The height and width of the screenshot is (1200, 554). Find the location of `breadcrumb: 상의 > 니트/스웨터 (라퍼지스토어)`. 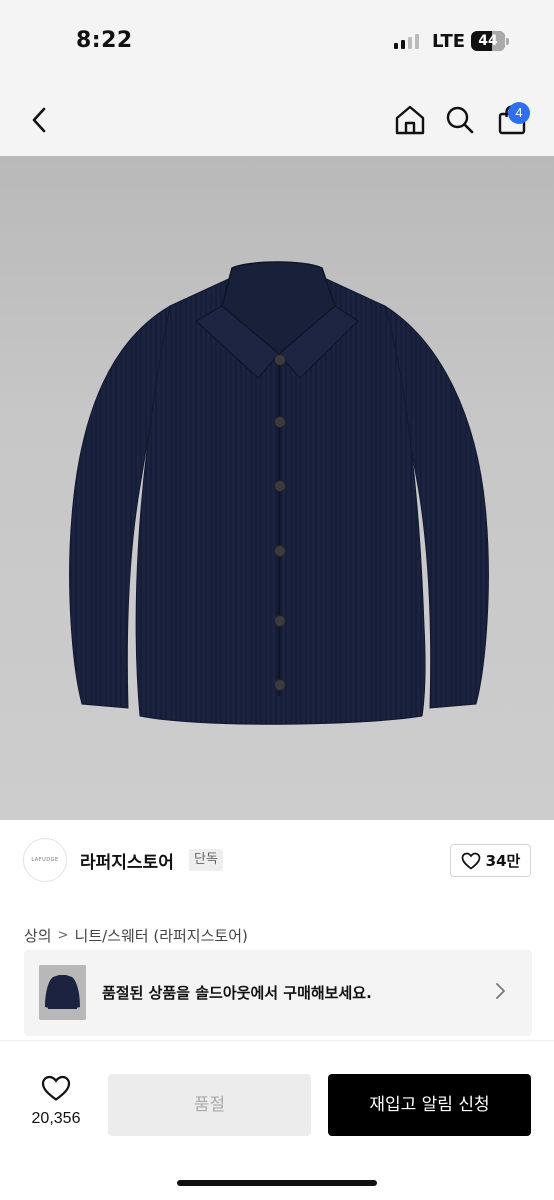

breadcrumb: 상의 > 니트/스웨터 (라퍼지스토어) is located at coordinates (136, 935).